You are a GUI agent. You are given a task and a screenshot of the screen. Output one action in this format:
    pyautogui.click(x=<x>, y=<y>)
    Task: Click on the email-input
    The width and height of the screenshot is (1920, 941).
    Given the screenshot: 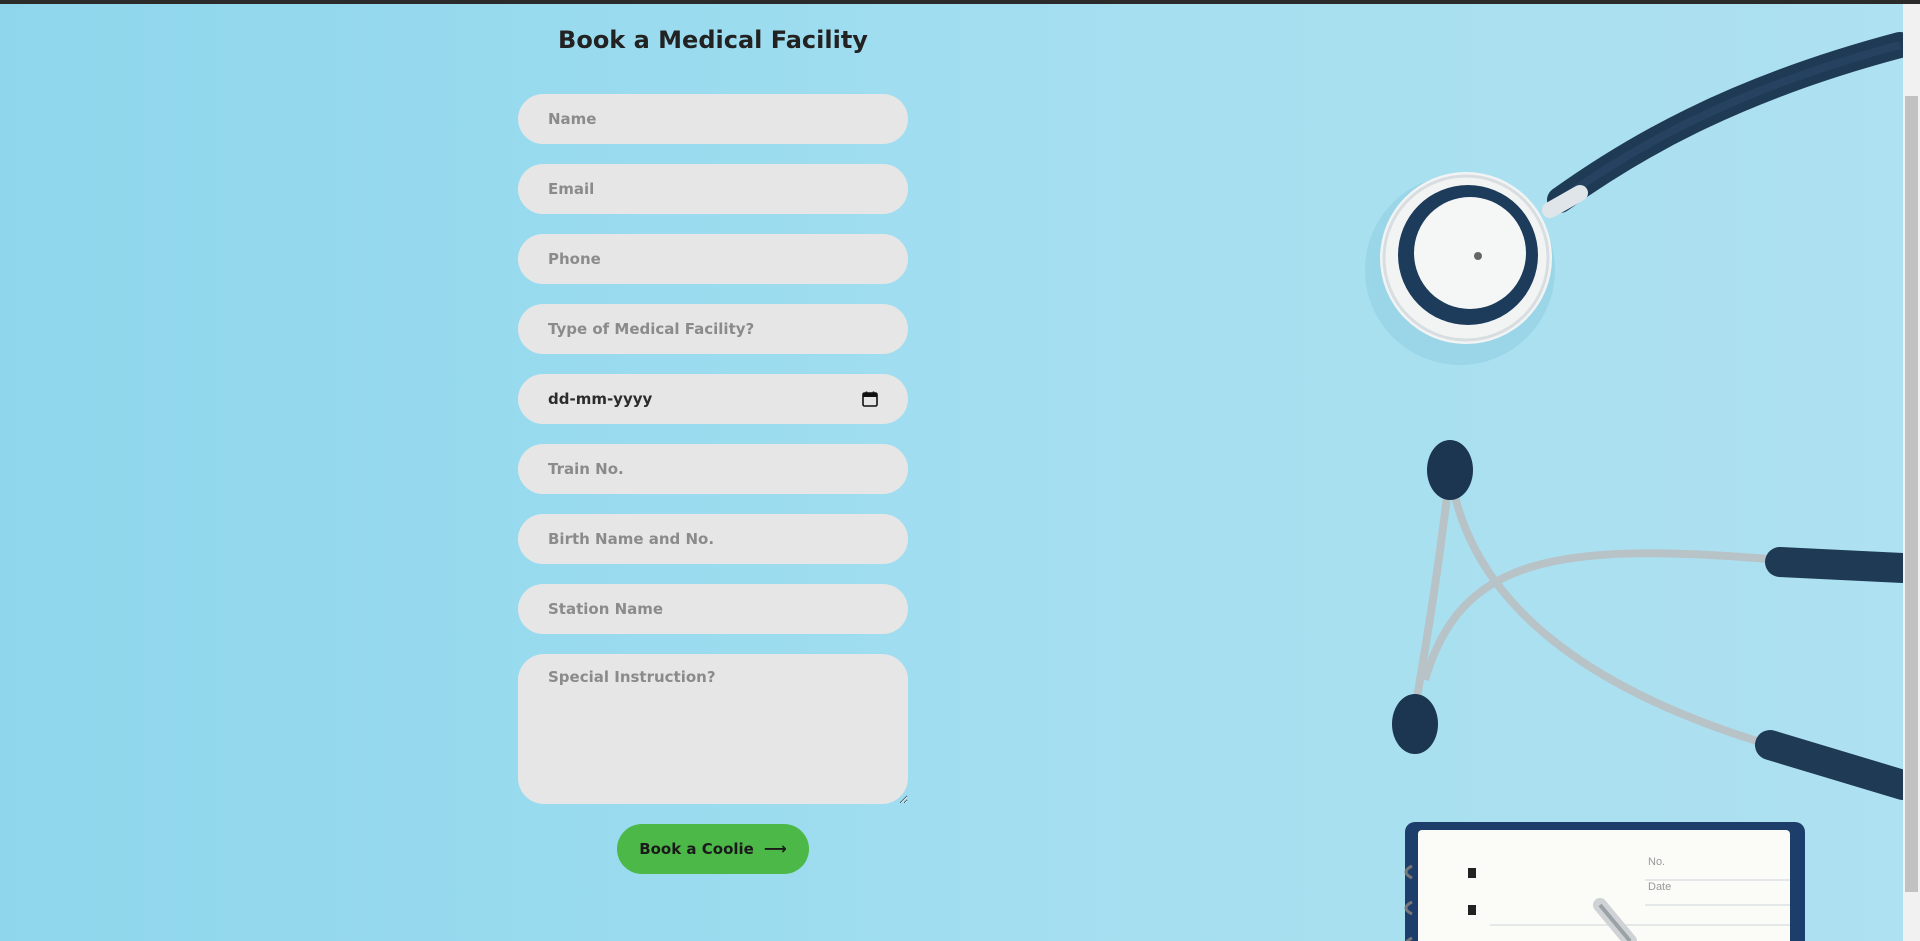 What is the action you would take?
    pyautogui.click(x=713, y=189)
    